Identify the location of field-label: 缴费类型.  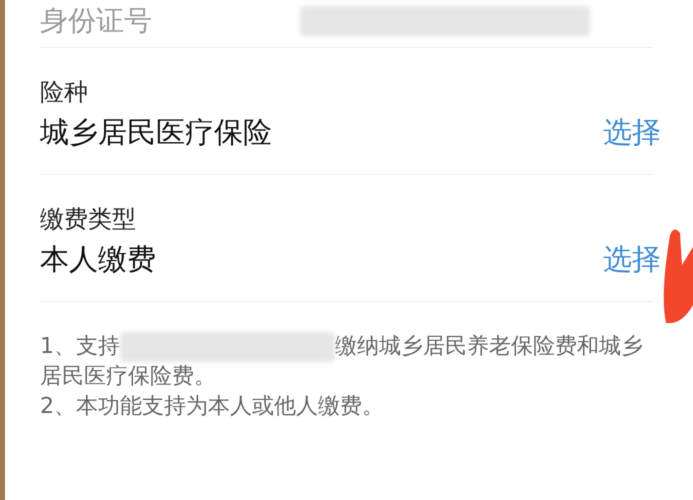
(88, 219).